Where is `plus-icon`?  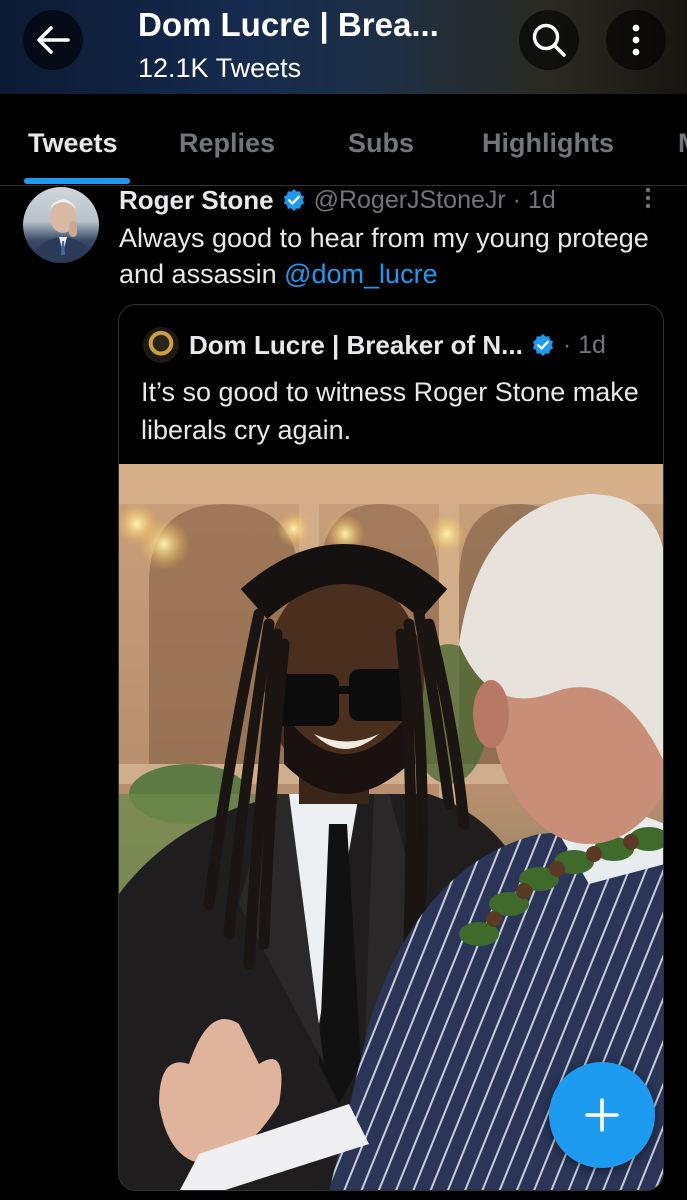
plus-icon is located at coordinates (602, 1115).